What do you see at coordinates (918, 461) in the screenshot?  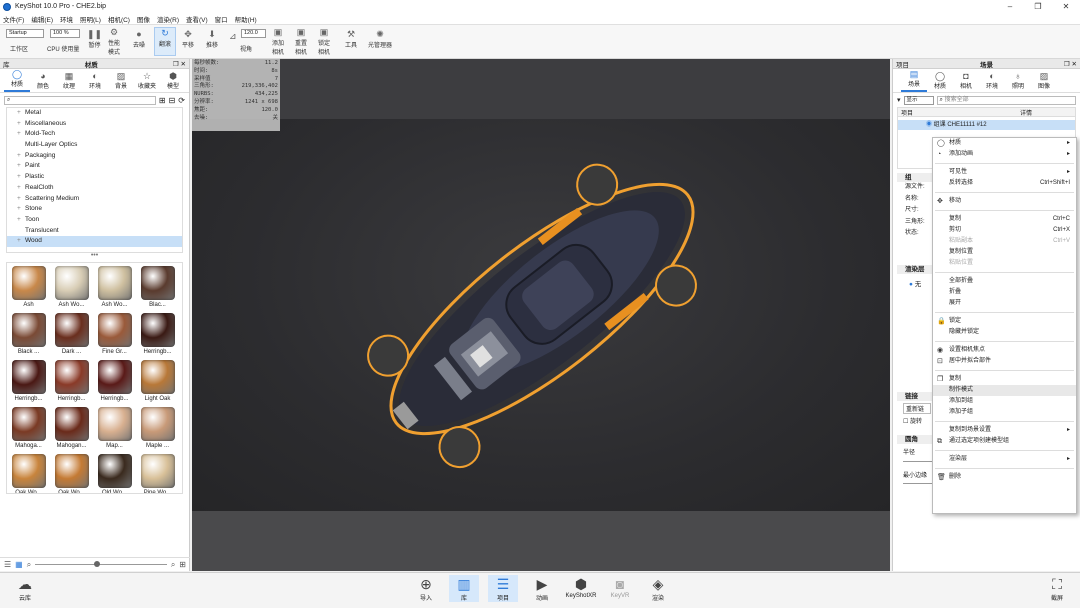 I see `radius-slider` at bounding box center [918, 461].